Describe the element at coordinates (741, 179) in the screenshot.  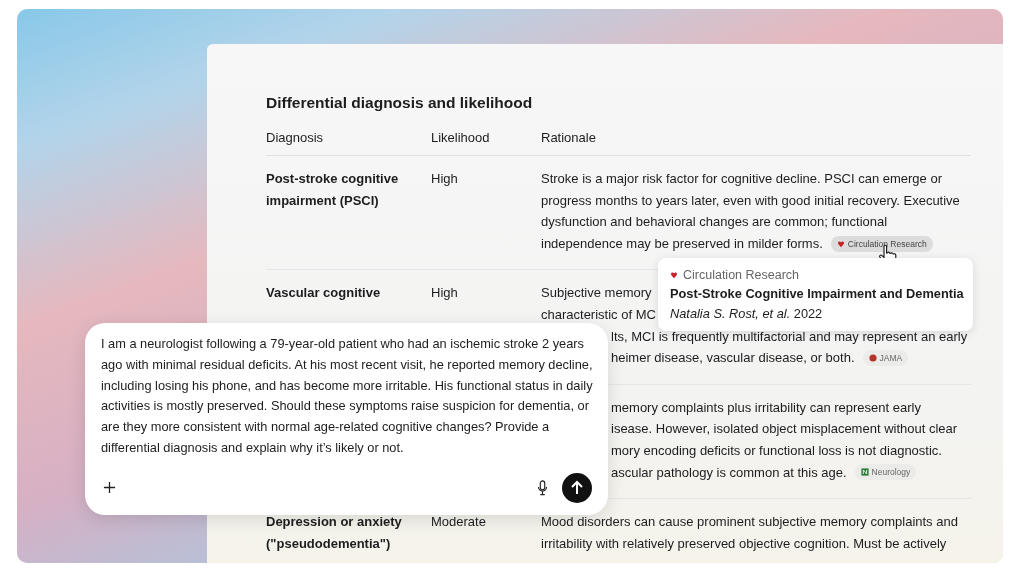
I see `rationale-text: Stroke is a major risk factor for cognitive decline. PSCI can emerge or` at that location.